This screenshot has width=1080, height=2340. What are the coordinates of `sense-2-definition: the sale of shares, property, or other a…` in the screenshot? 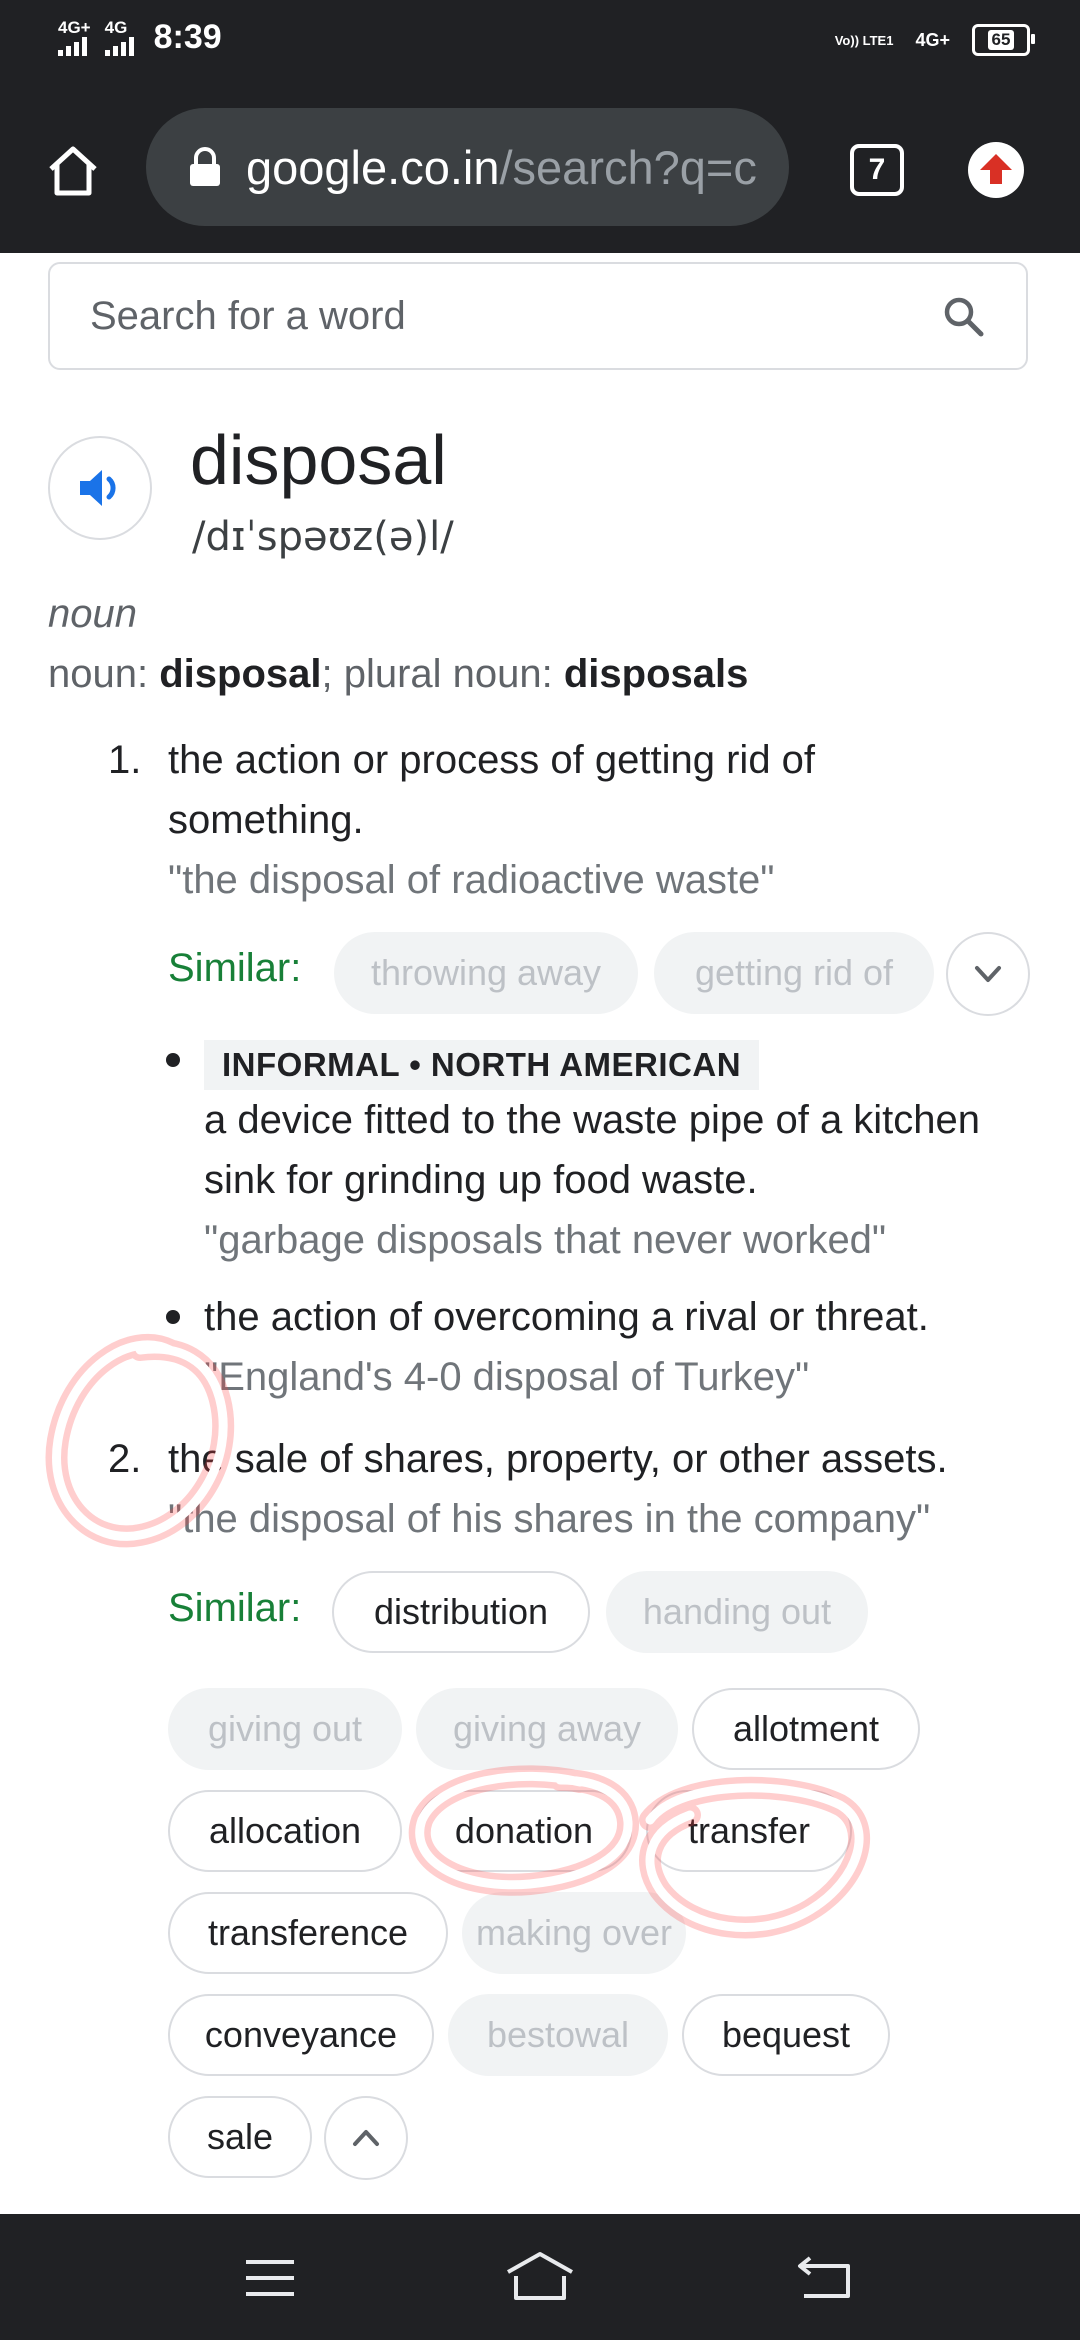 It's located at (558, 1459).